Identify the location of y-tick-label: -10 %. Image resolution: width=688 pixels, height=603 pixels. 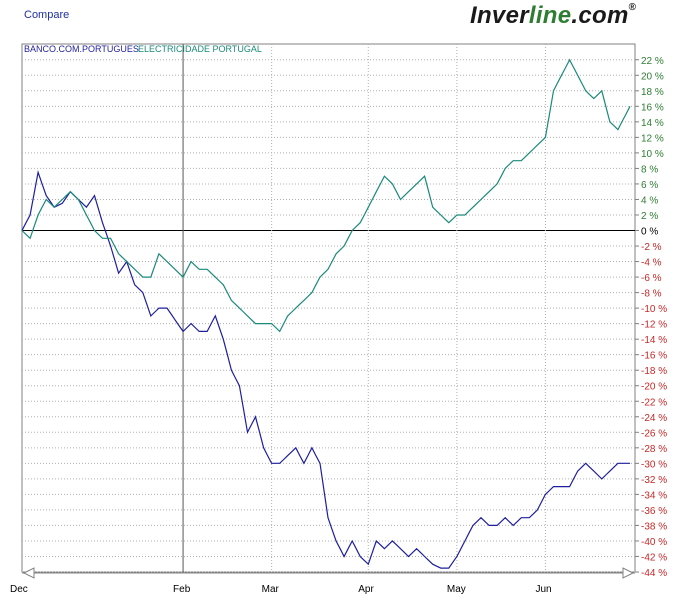
(654, 309).